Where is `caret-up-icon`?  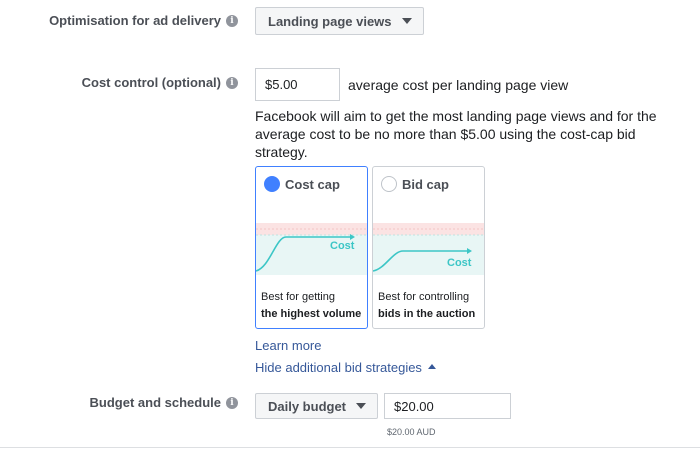
caret-up-icon is located at coordinates (431, 367).